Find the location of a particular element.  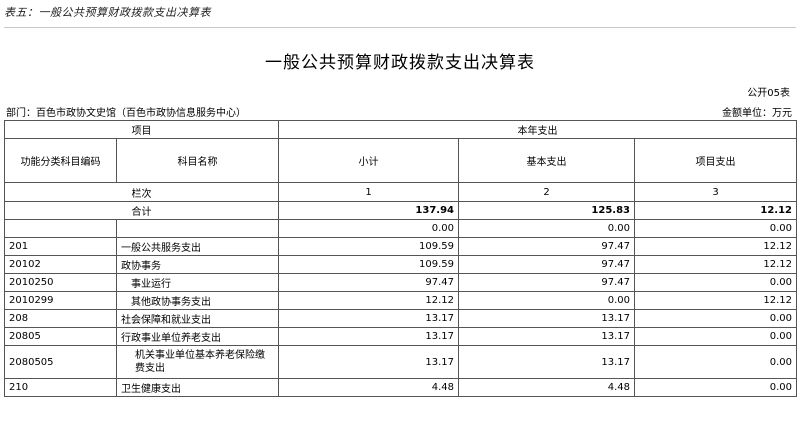

total-basic: 125.83 is located at coordinates (546, 210).